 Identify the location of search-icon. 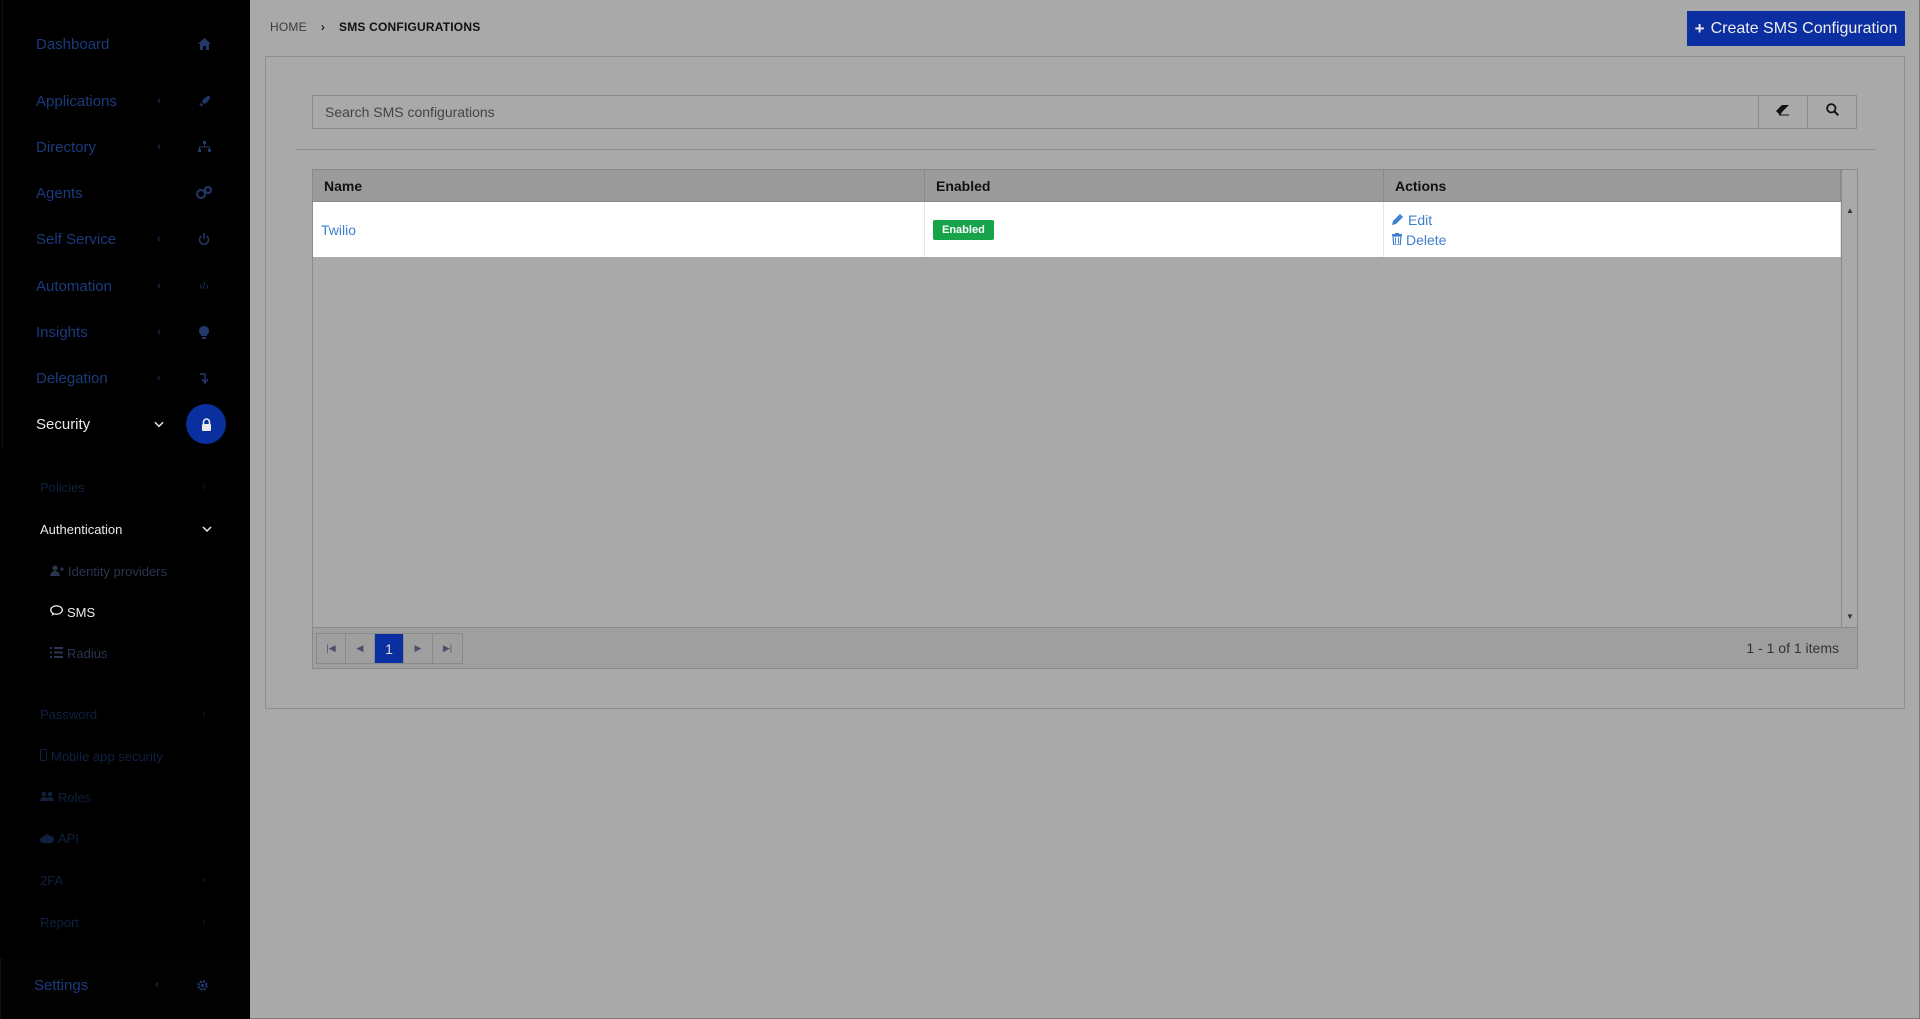
(1832, 112).